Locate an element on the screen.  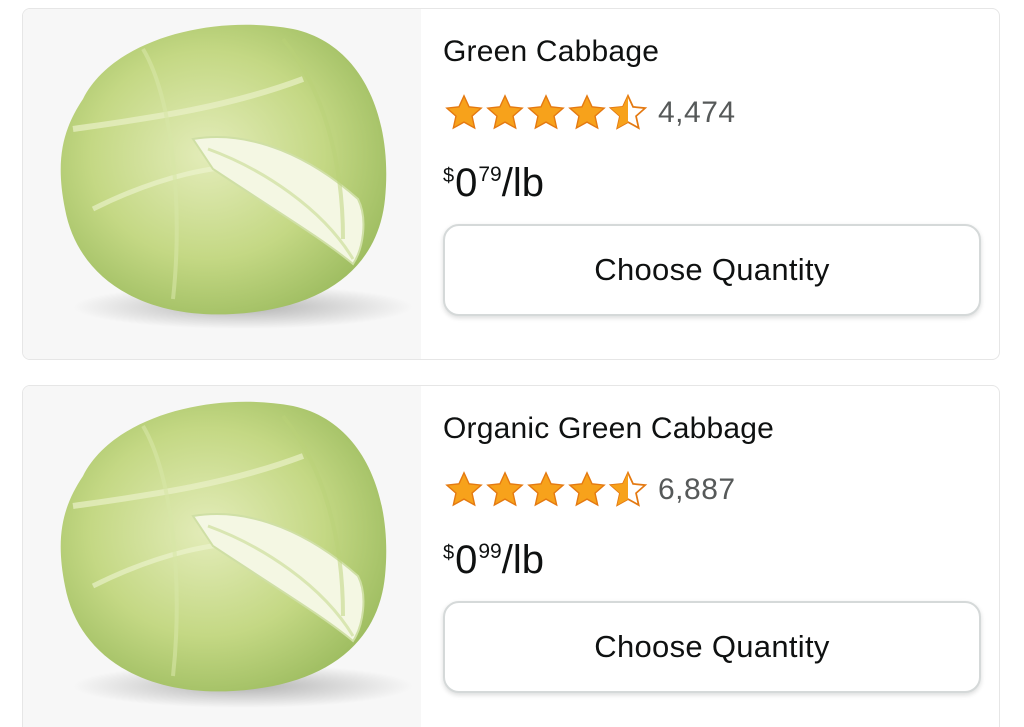
rating-count: 6,887 is located at coordinates (697, 490).